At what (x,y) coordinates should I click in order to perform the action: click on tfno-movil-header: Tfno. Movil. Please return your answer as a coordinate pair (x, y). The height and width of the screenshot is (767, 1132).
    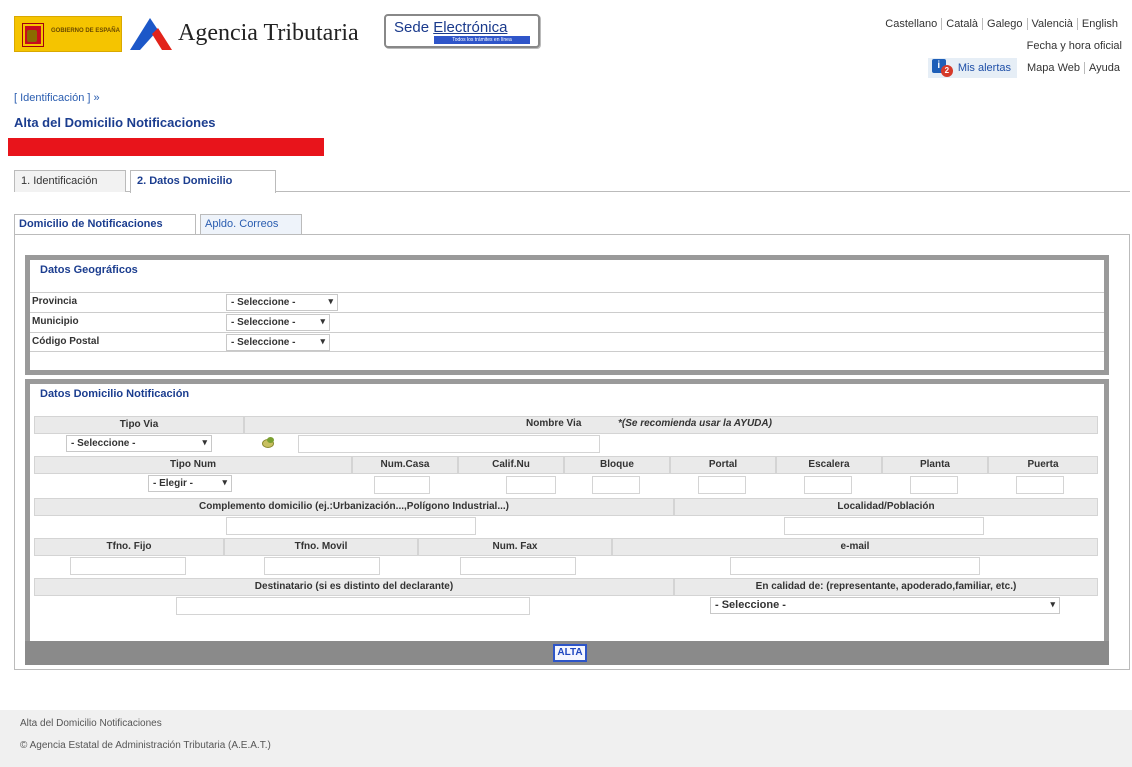
    Looking at the image, I should click on (321, 547).